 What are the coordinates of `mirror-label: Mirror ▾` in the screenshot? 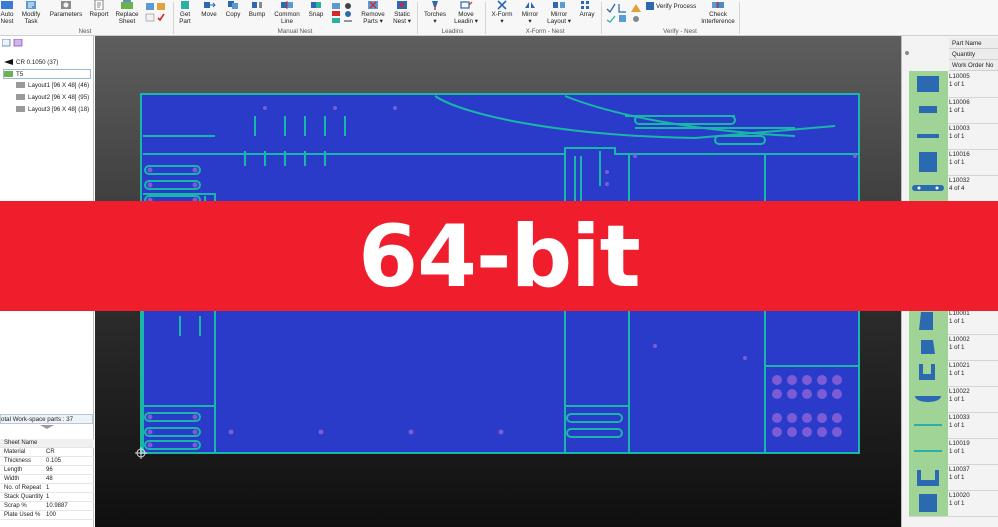 It's located at (530, 18).